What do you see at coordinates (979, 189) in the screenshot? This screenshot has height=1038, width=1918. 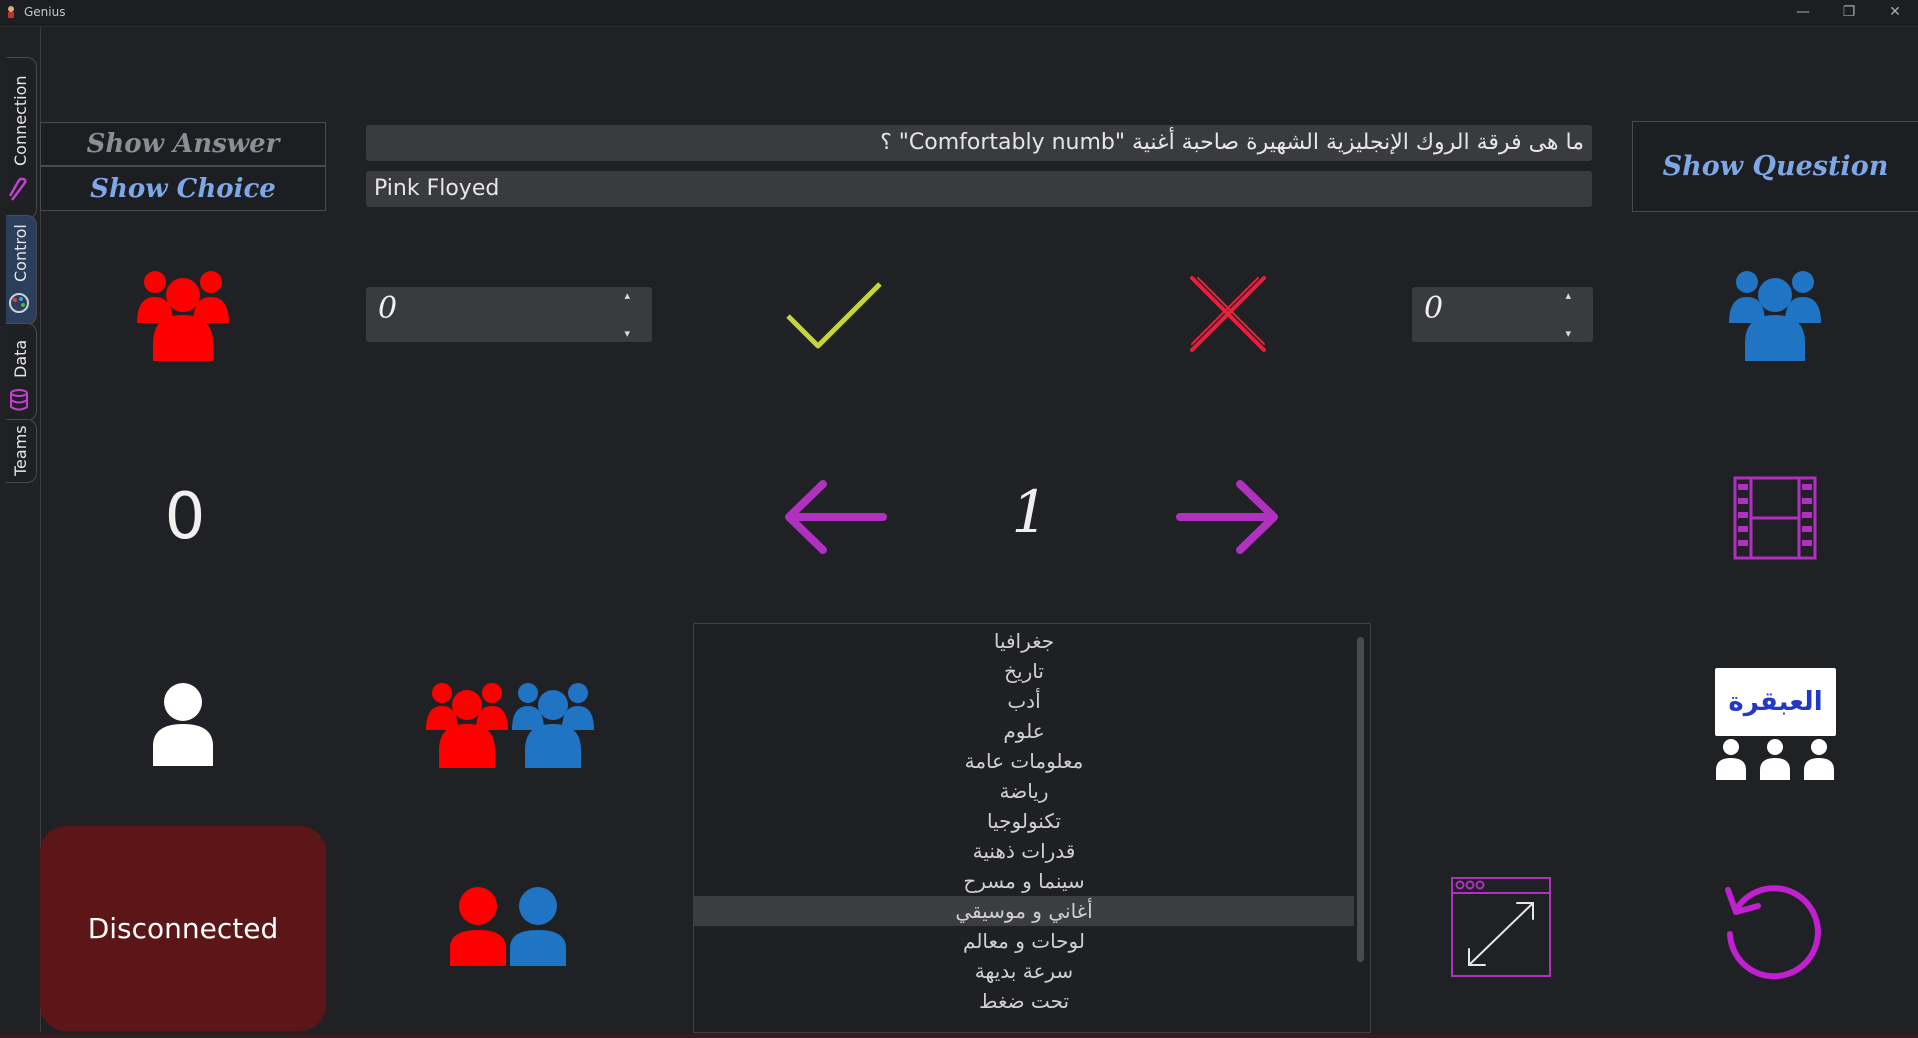 I see `answer-field: Pink Floyed` at bounding box center [979, 189].